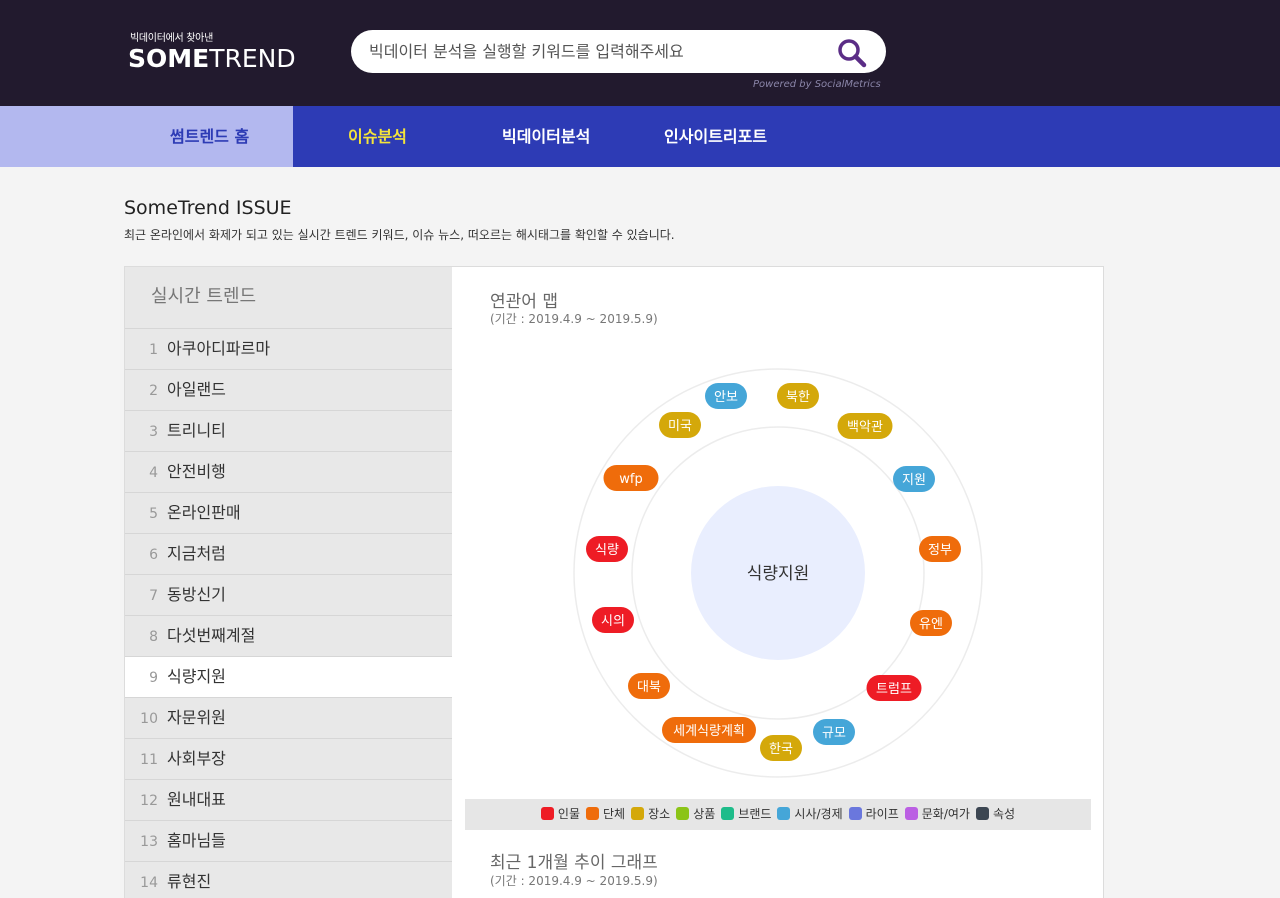 The image size is (1280, 898). I want to click on legend-item: 인물, so click(560, 814).